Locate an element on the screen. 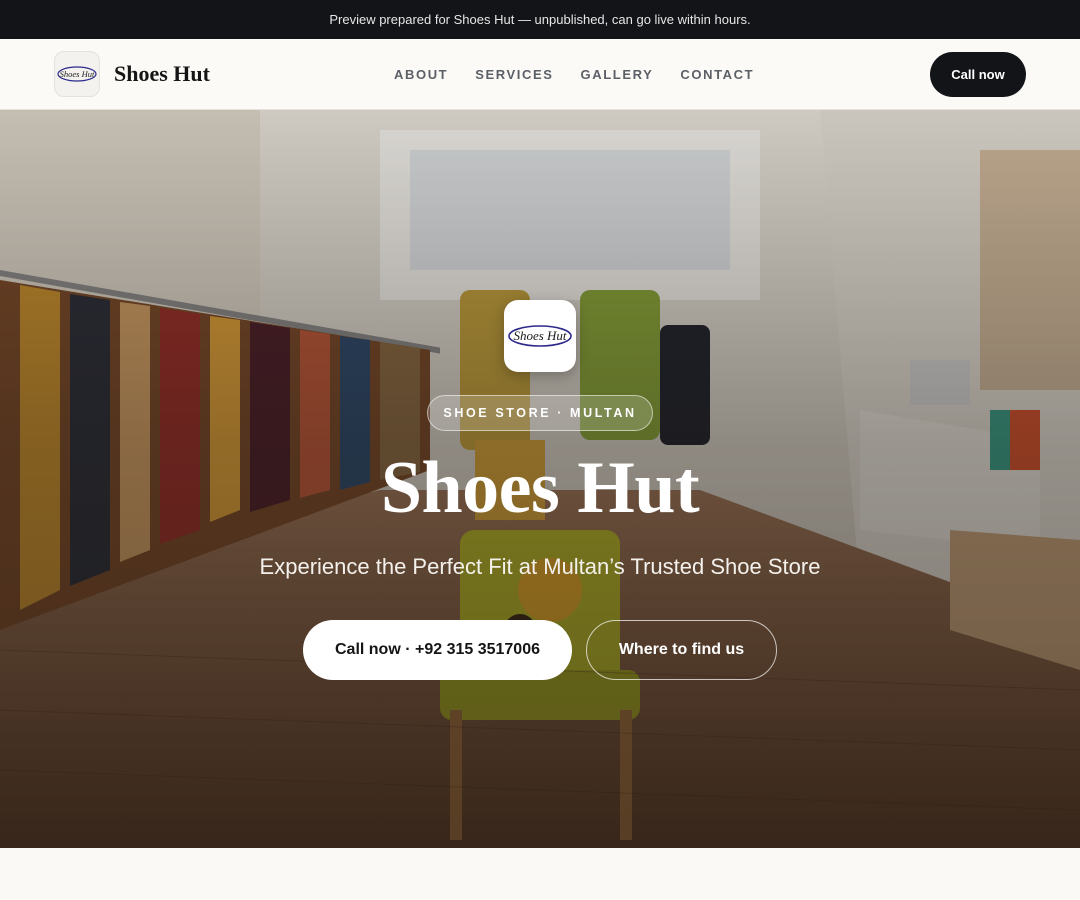 Image resolution: width=1080 pixels, height=900 pixels. hero-title: Shoes Hut is located at coordinates (540, 488).